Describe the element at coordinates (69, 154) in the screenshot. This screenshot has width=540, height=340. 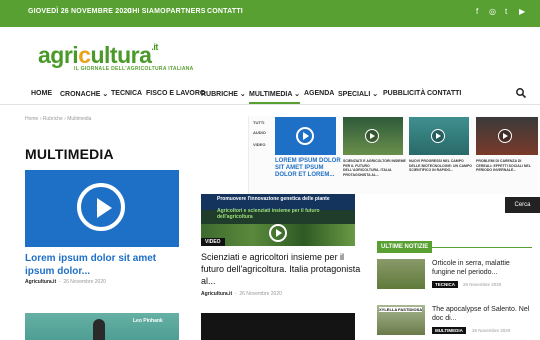
I see `page-title: MULTIMEDIA` at that location.